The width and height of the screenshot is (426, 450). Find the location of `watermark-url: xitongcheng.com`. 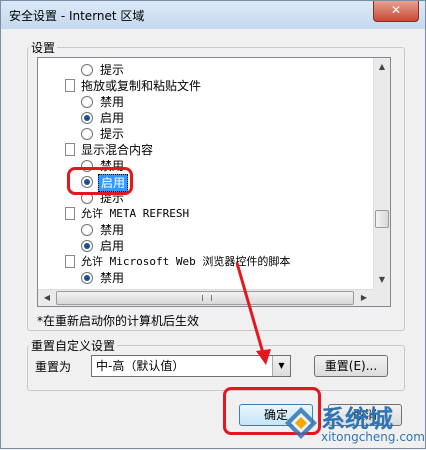

watermark-url: xitongcheng.com is located at coordinates (373, 437).